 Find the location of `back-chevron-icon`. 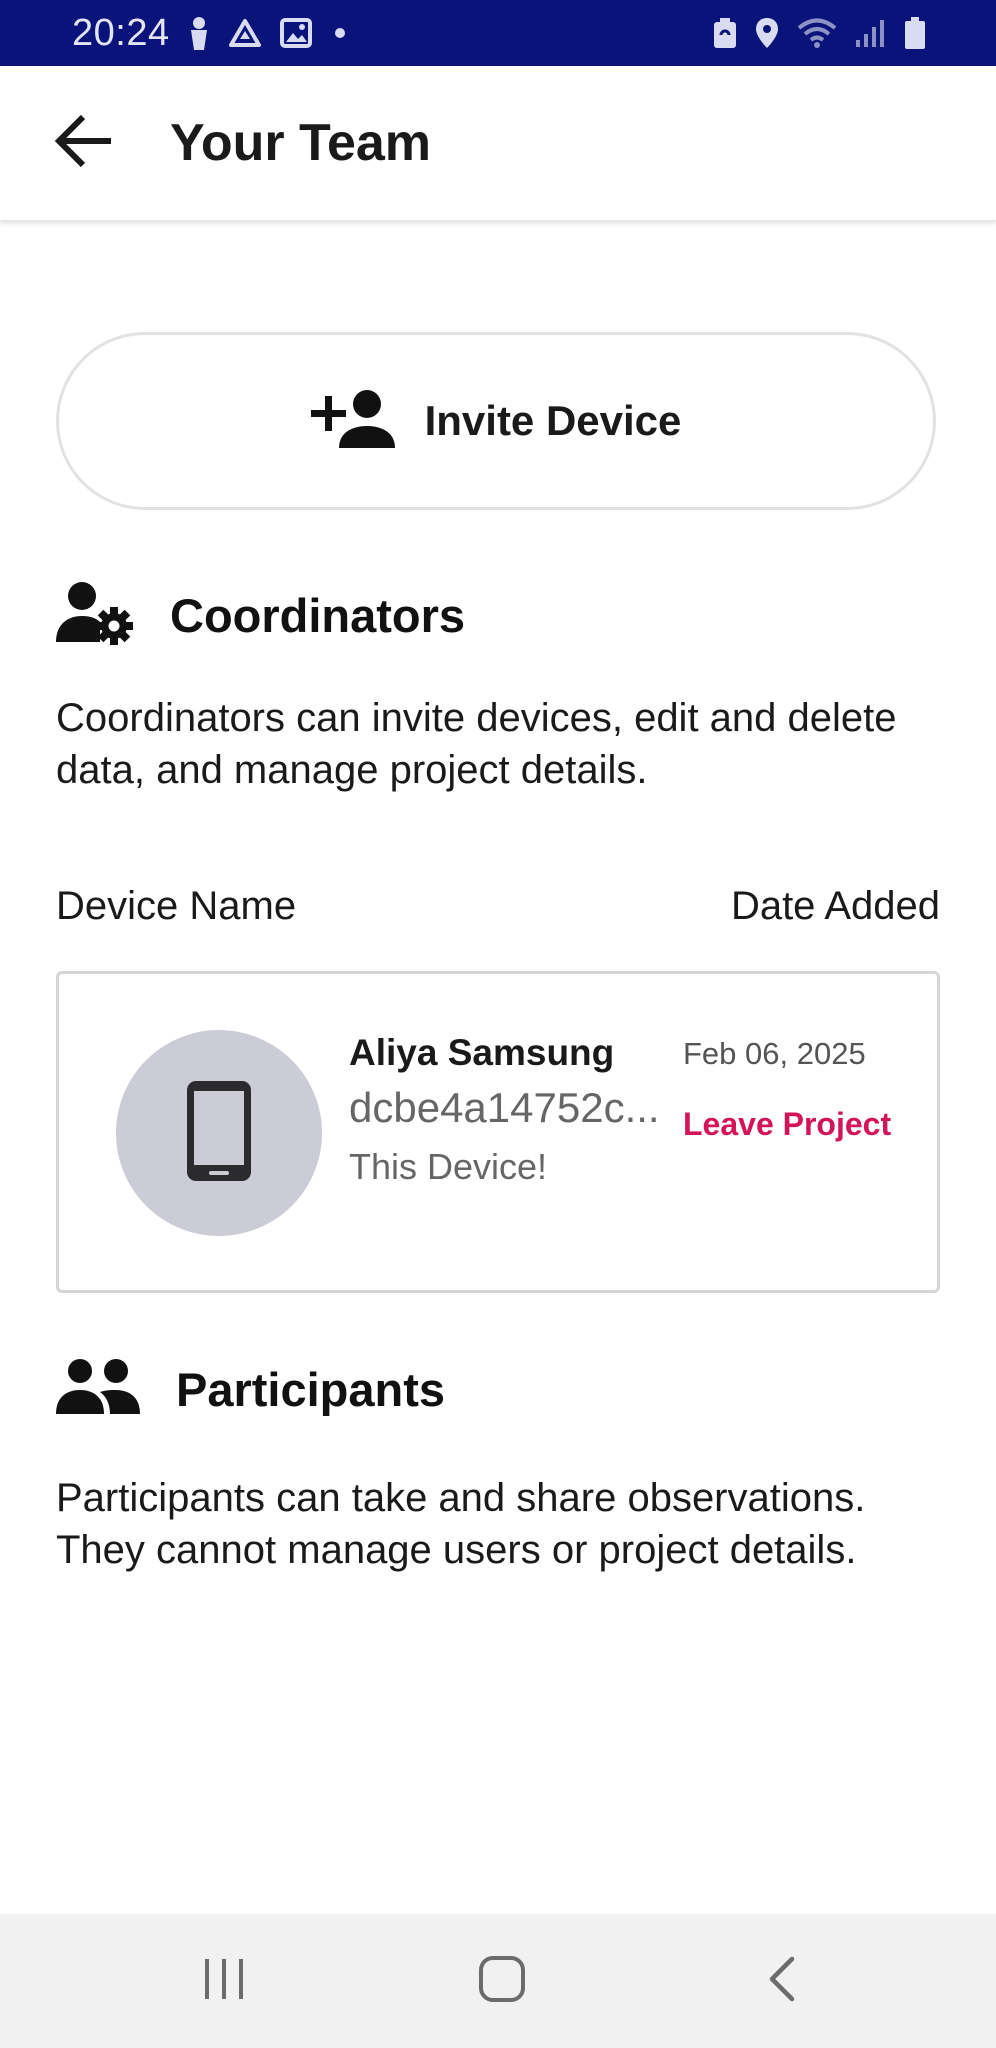

back-chevron-icon is located at coordinates (782, 1981).